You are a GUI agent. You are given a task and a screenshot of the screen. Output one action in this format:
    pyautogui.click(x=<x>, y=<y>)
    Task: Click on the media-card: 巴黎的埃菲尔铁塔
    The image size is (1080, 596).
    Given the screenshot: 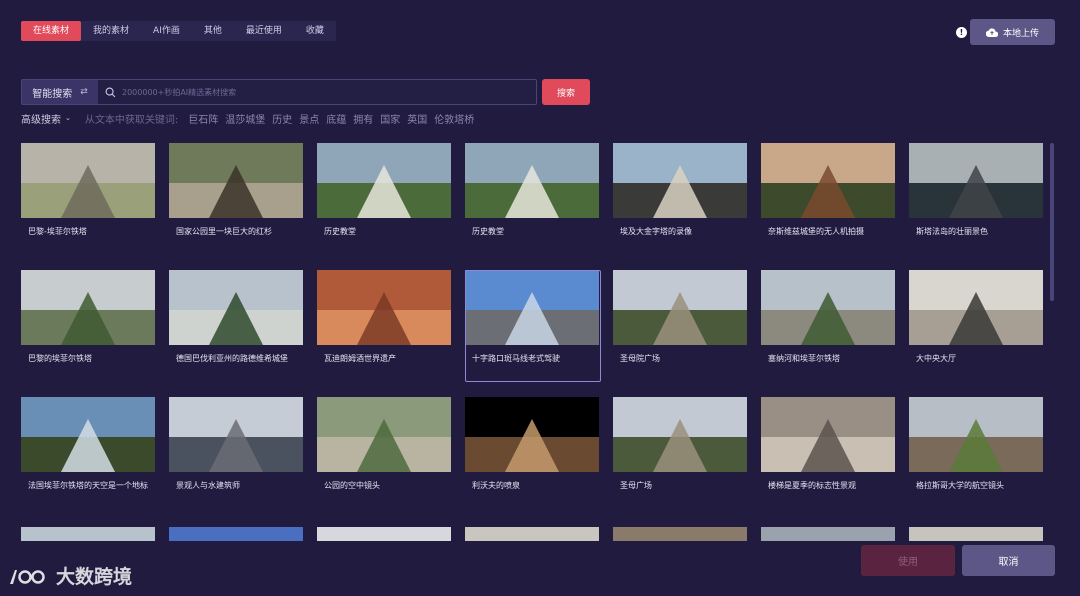 What is the action you would take?
    pyautogui.click(x=89, y=317)
    